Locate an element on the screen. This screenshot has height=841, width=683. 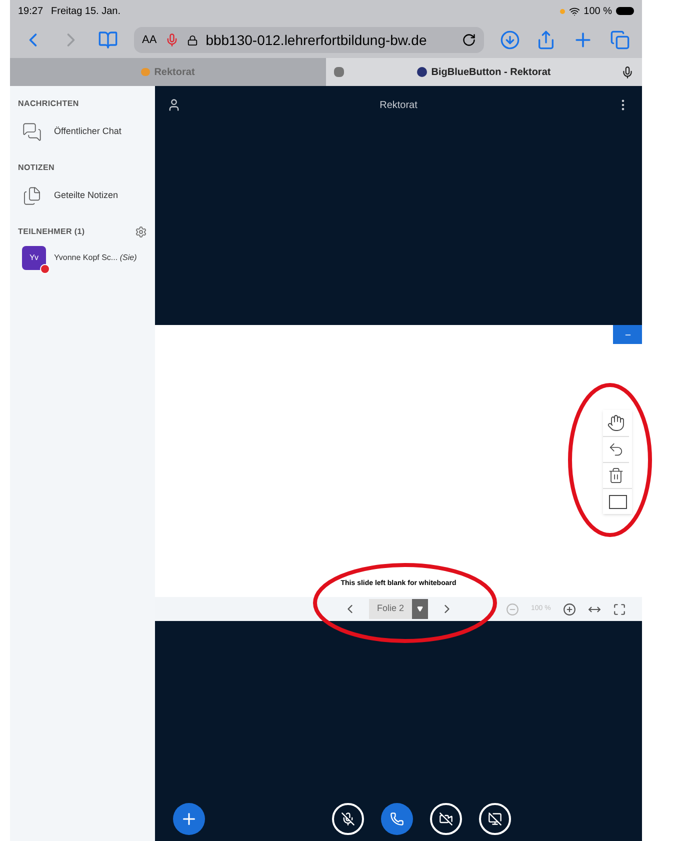
tabs-icon is located at coordinates (620, 40).